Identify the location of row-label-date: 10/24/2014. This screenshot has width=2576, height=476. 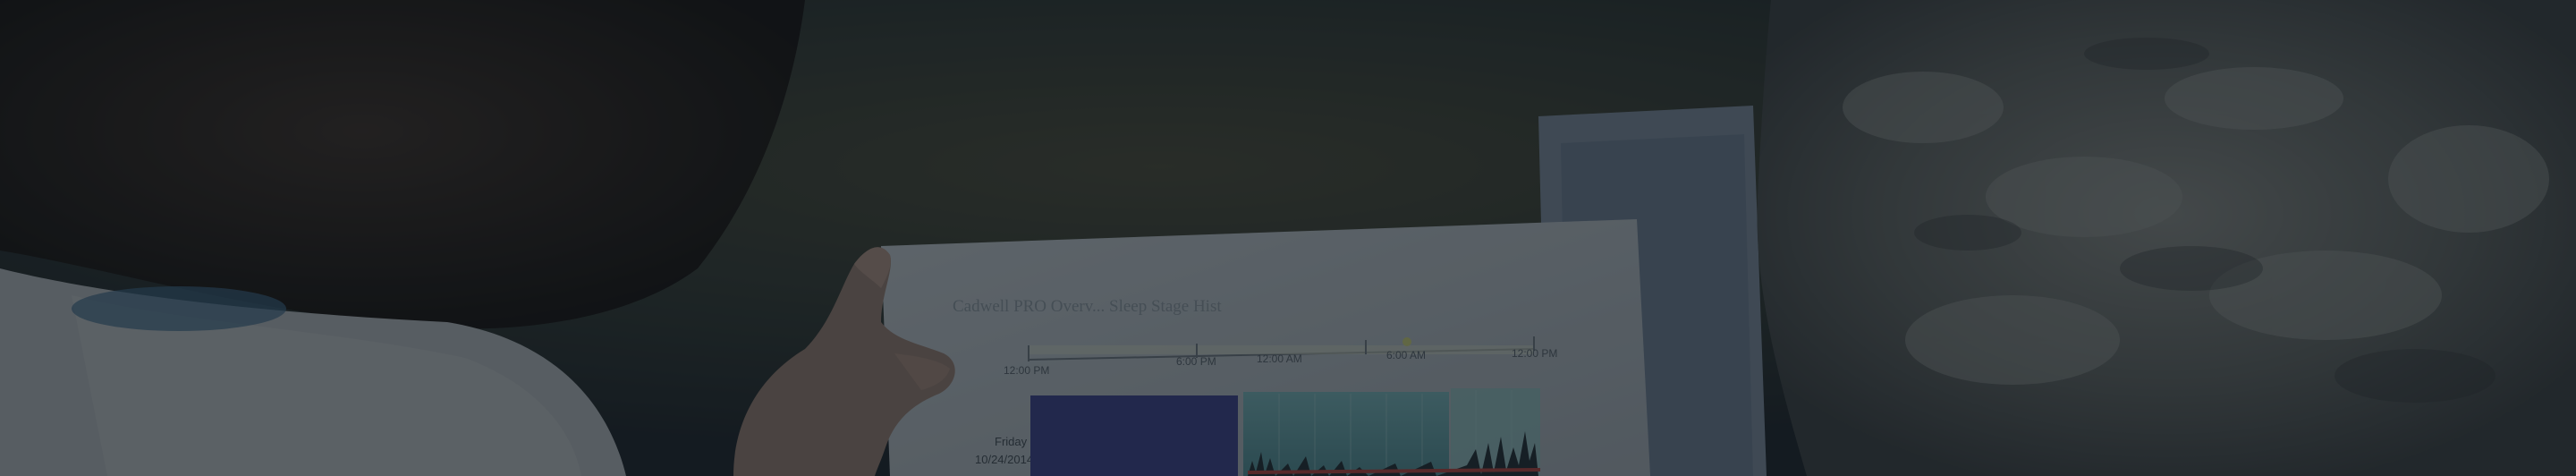
(1004, 460).